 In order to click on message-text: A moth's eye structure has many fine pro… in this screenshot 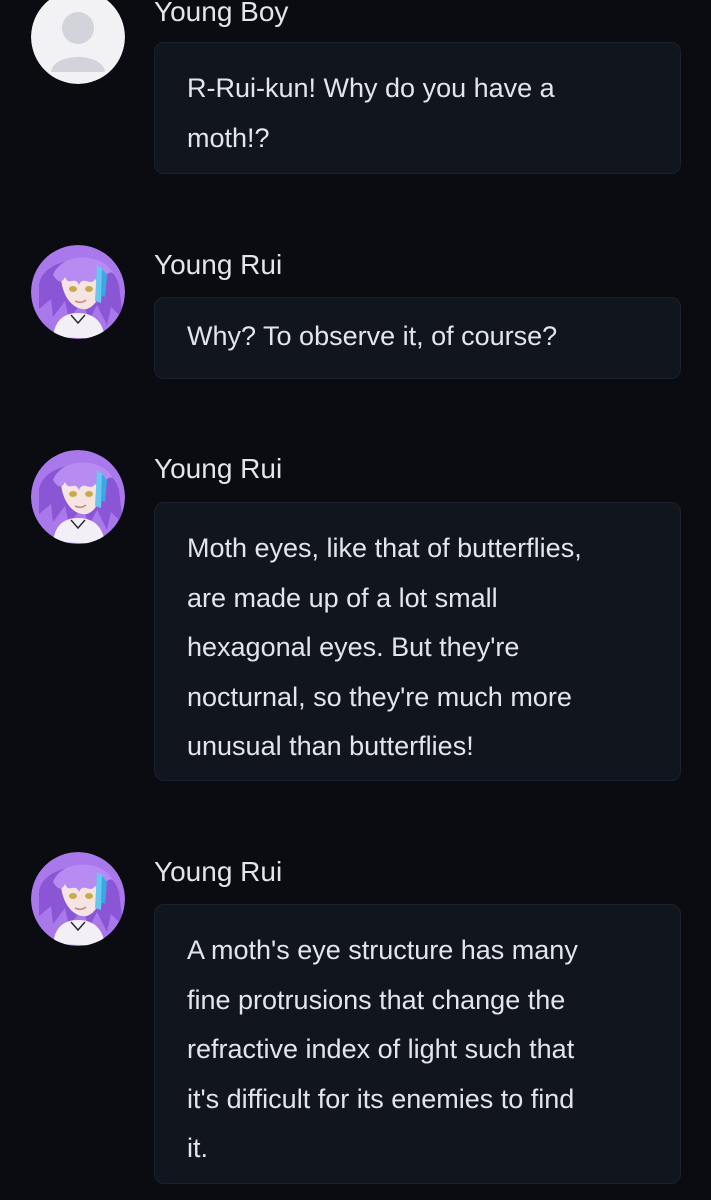, I will do `click(382, 1049)`.